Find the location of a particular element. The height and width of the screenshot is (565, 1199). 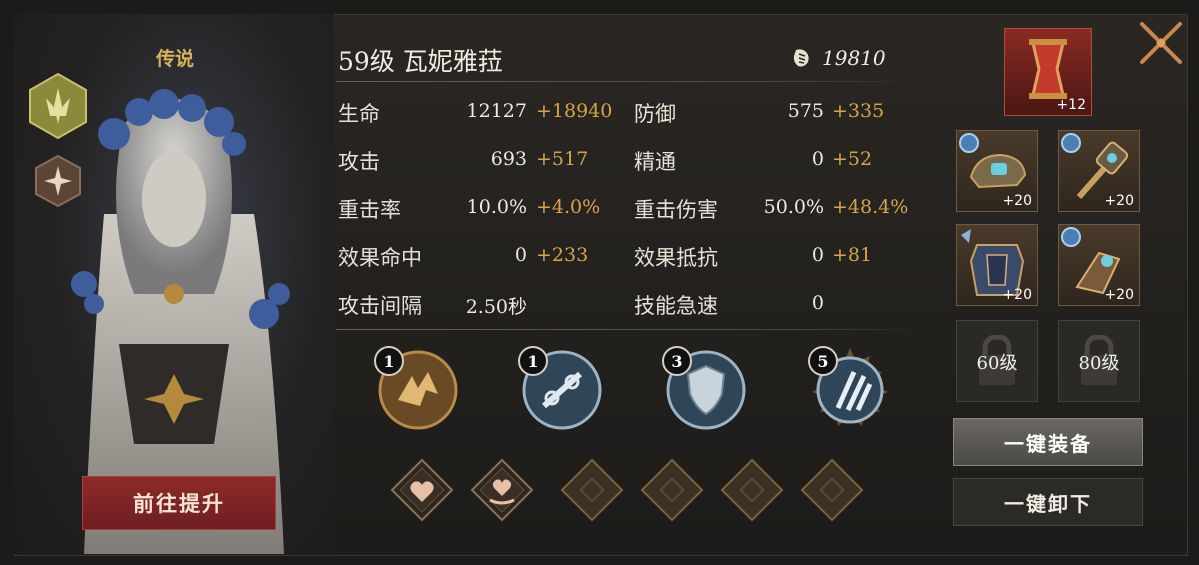

locked-slot-label: 60级 is located at coordinates (997, 363).